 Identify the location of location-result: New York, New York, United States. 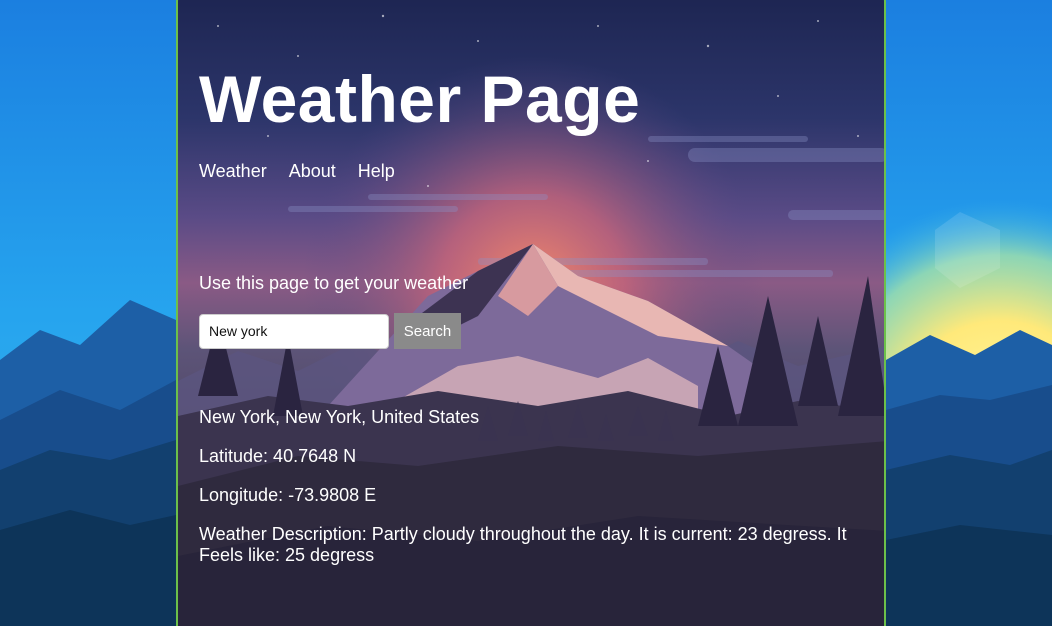
(339, 417).